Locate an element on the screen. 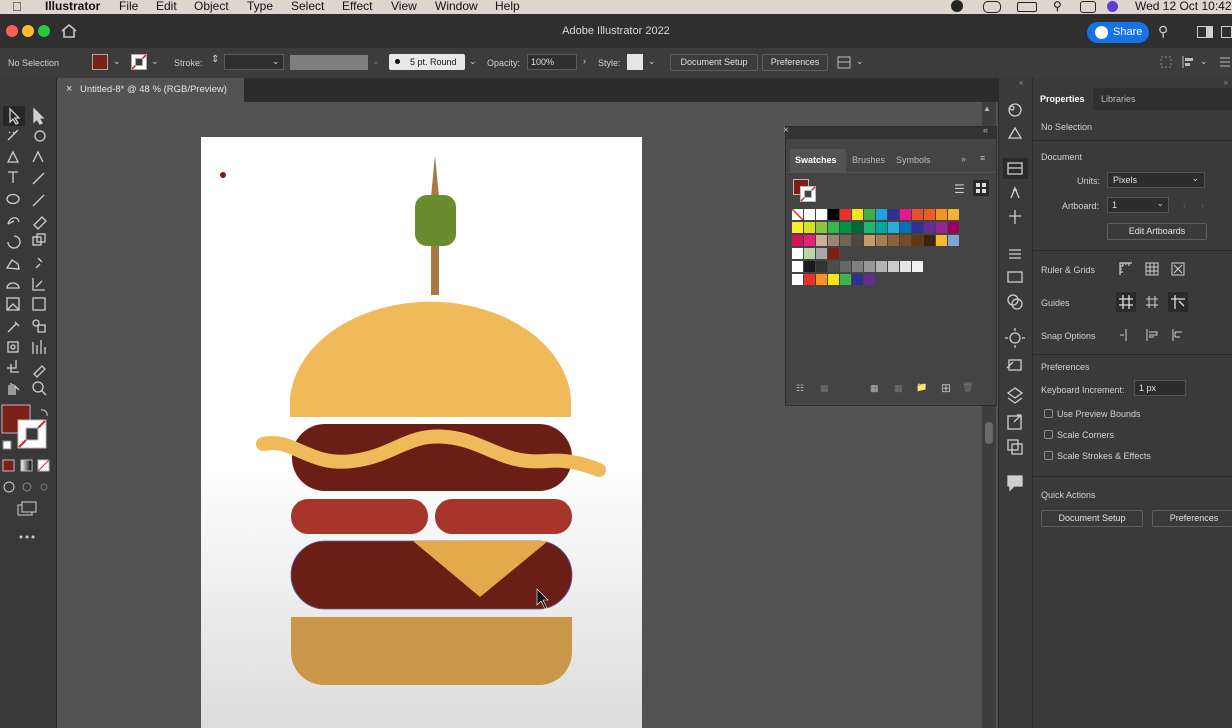  grid-icon is located at coordinates (1152, 269).